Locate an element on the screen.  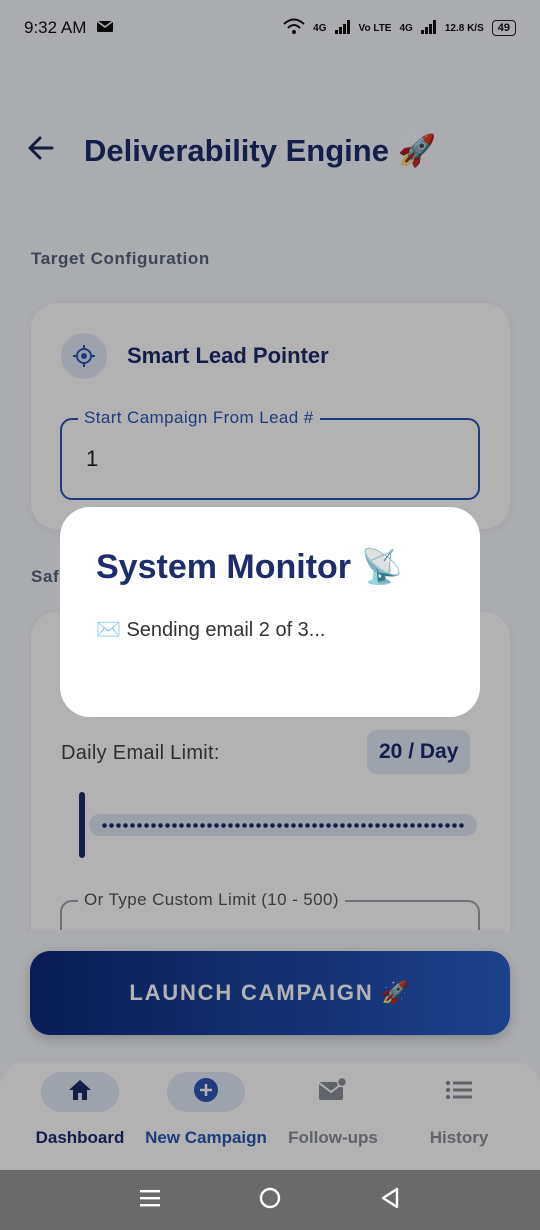
home-nav-icon is located at coordinates (270, 1200).